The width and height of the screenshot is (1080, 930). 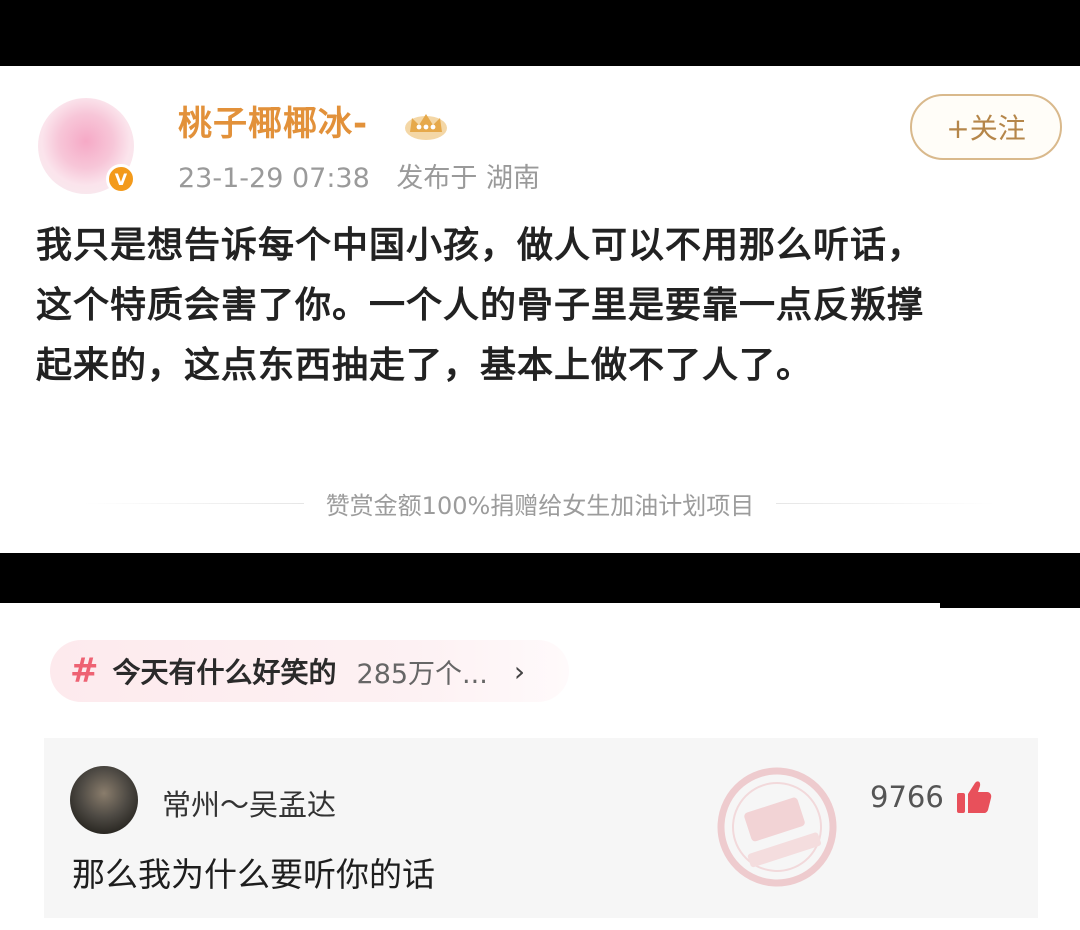 I want to click on author-username: 桃子椰椰冰-, so click(x=273, y=120).